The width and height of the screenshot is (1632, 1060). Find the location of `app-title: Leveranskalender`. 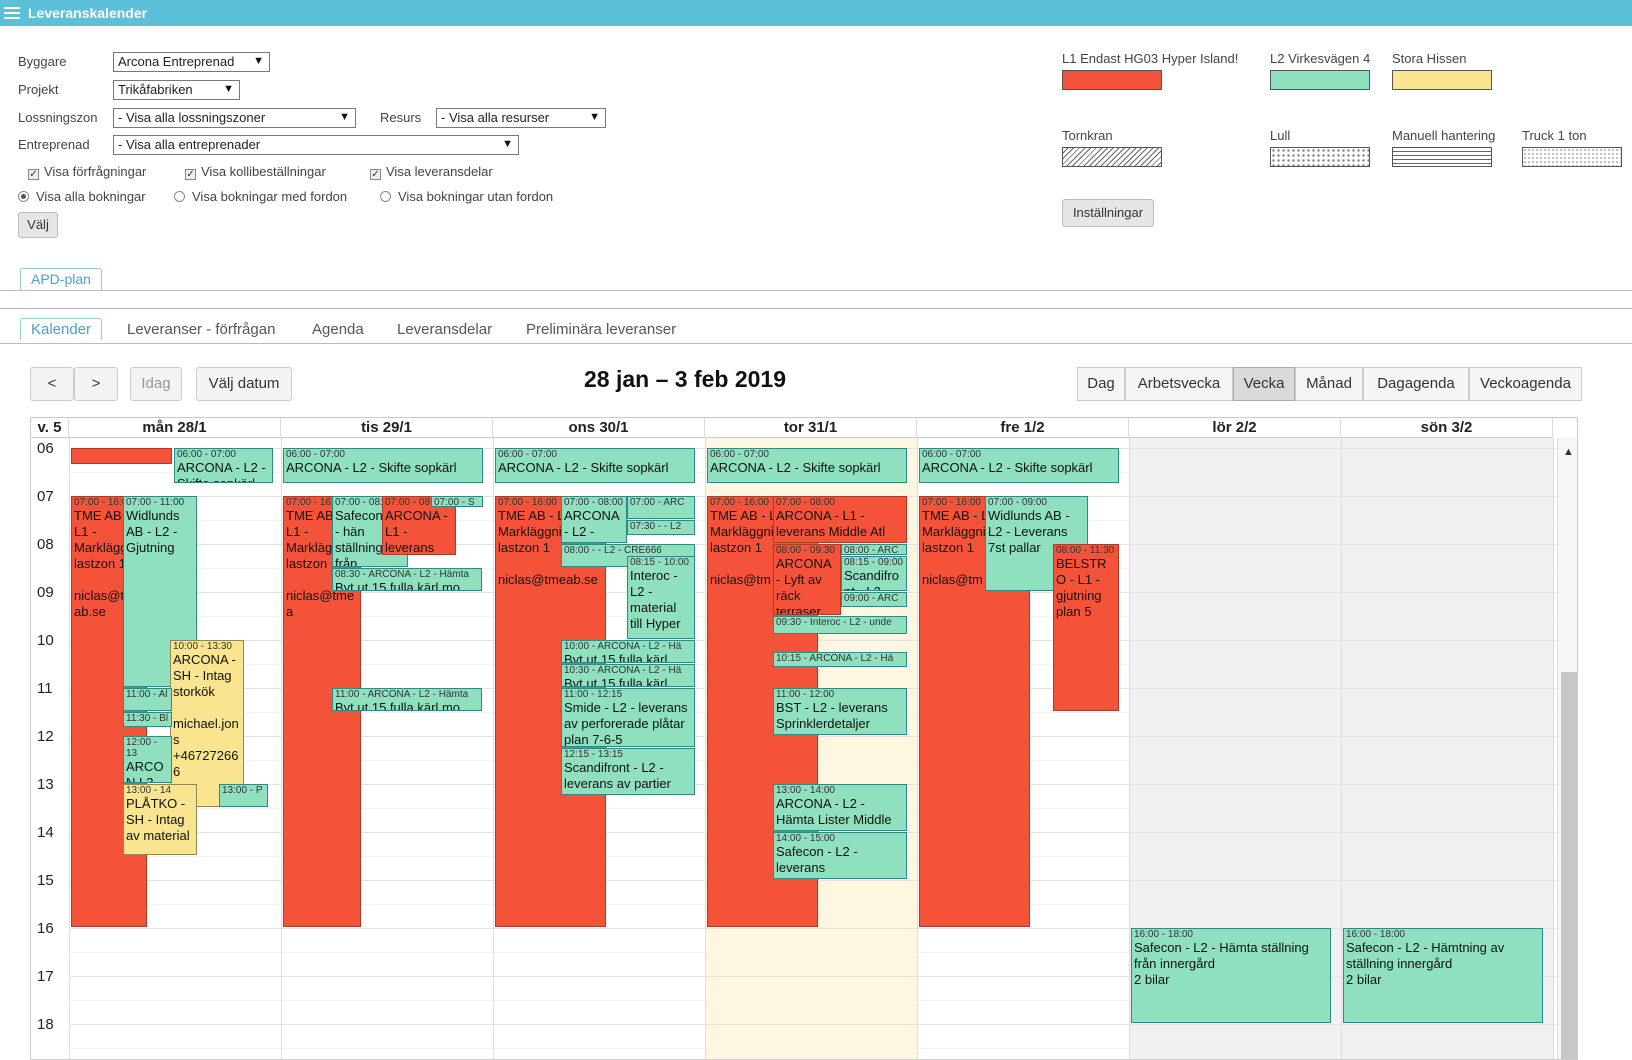

app-title: Leveranskalender is located at coordinates (88, 13).